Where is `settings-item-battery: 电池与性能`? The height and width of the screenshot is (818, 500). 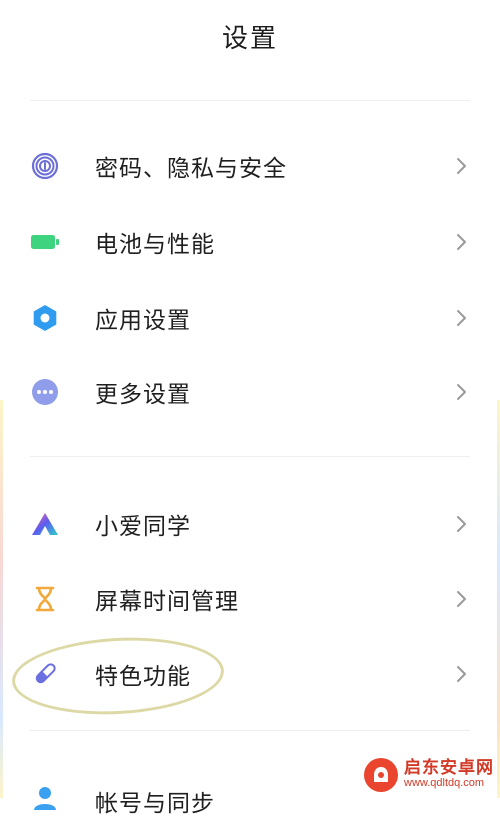 settings-item-battery: 电池与性能 is located at coordinates (250, 242).